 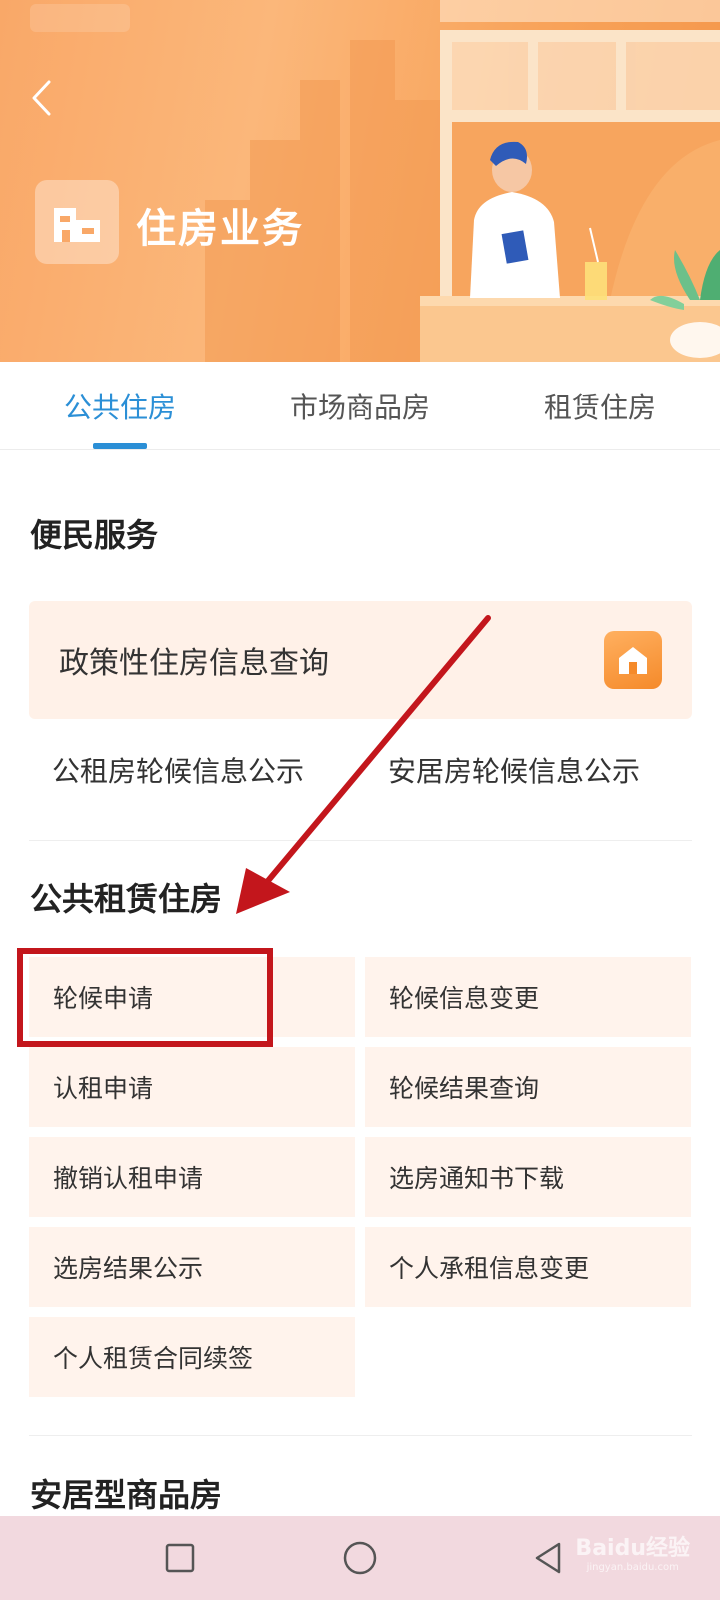 I want to click on watermark-text: Baidu经验, so click(x=632, y=1548).